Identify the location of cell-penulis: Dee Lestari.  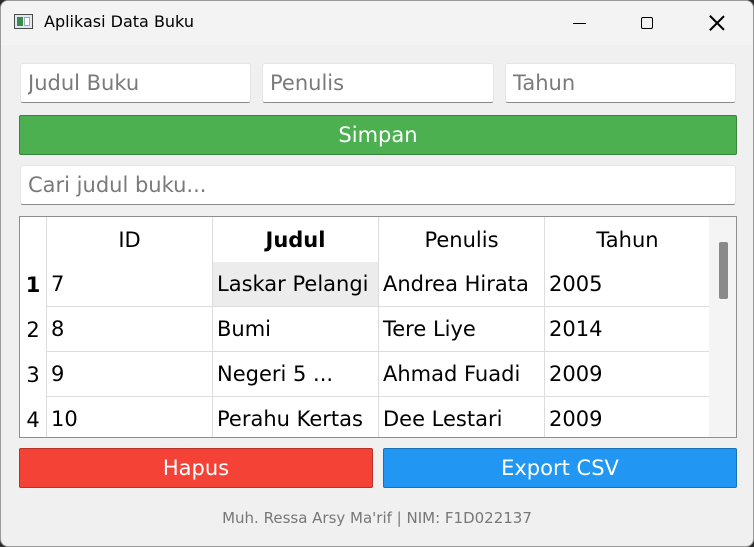
(461, 417).